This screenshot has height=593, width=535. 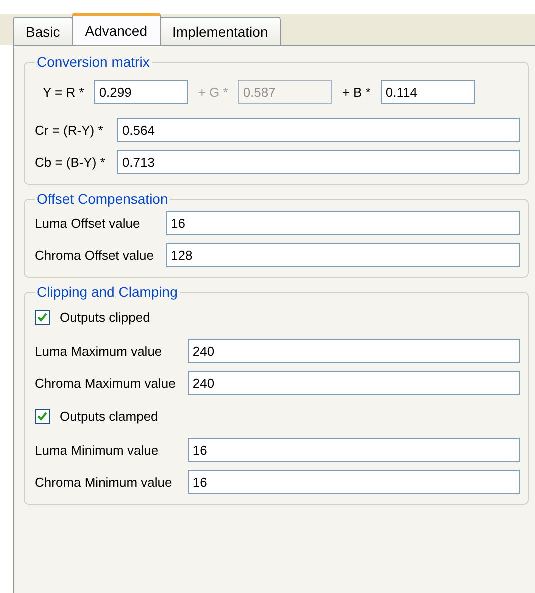 I want to click on number-field: 0.713, so click(x=318, y=162).